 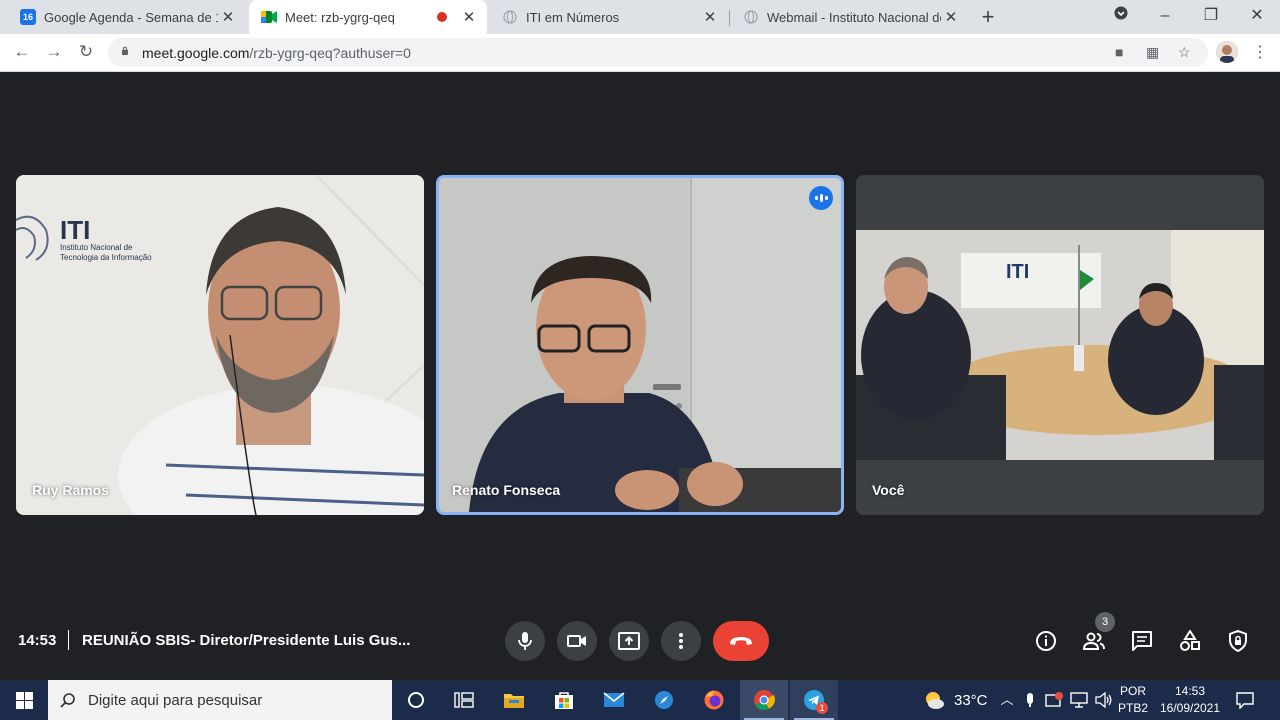 What do you see at coordinates (971, 700) in the screenshot?
I see `temperature-text: 33°C` at bounding box center [971, 700].